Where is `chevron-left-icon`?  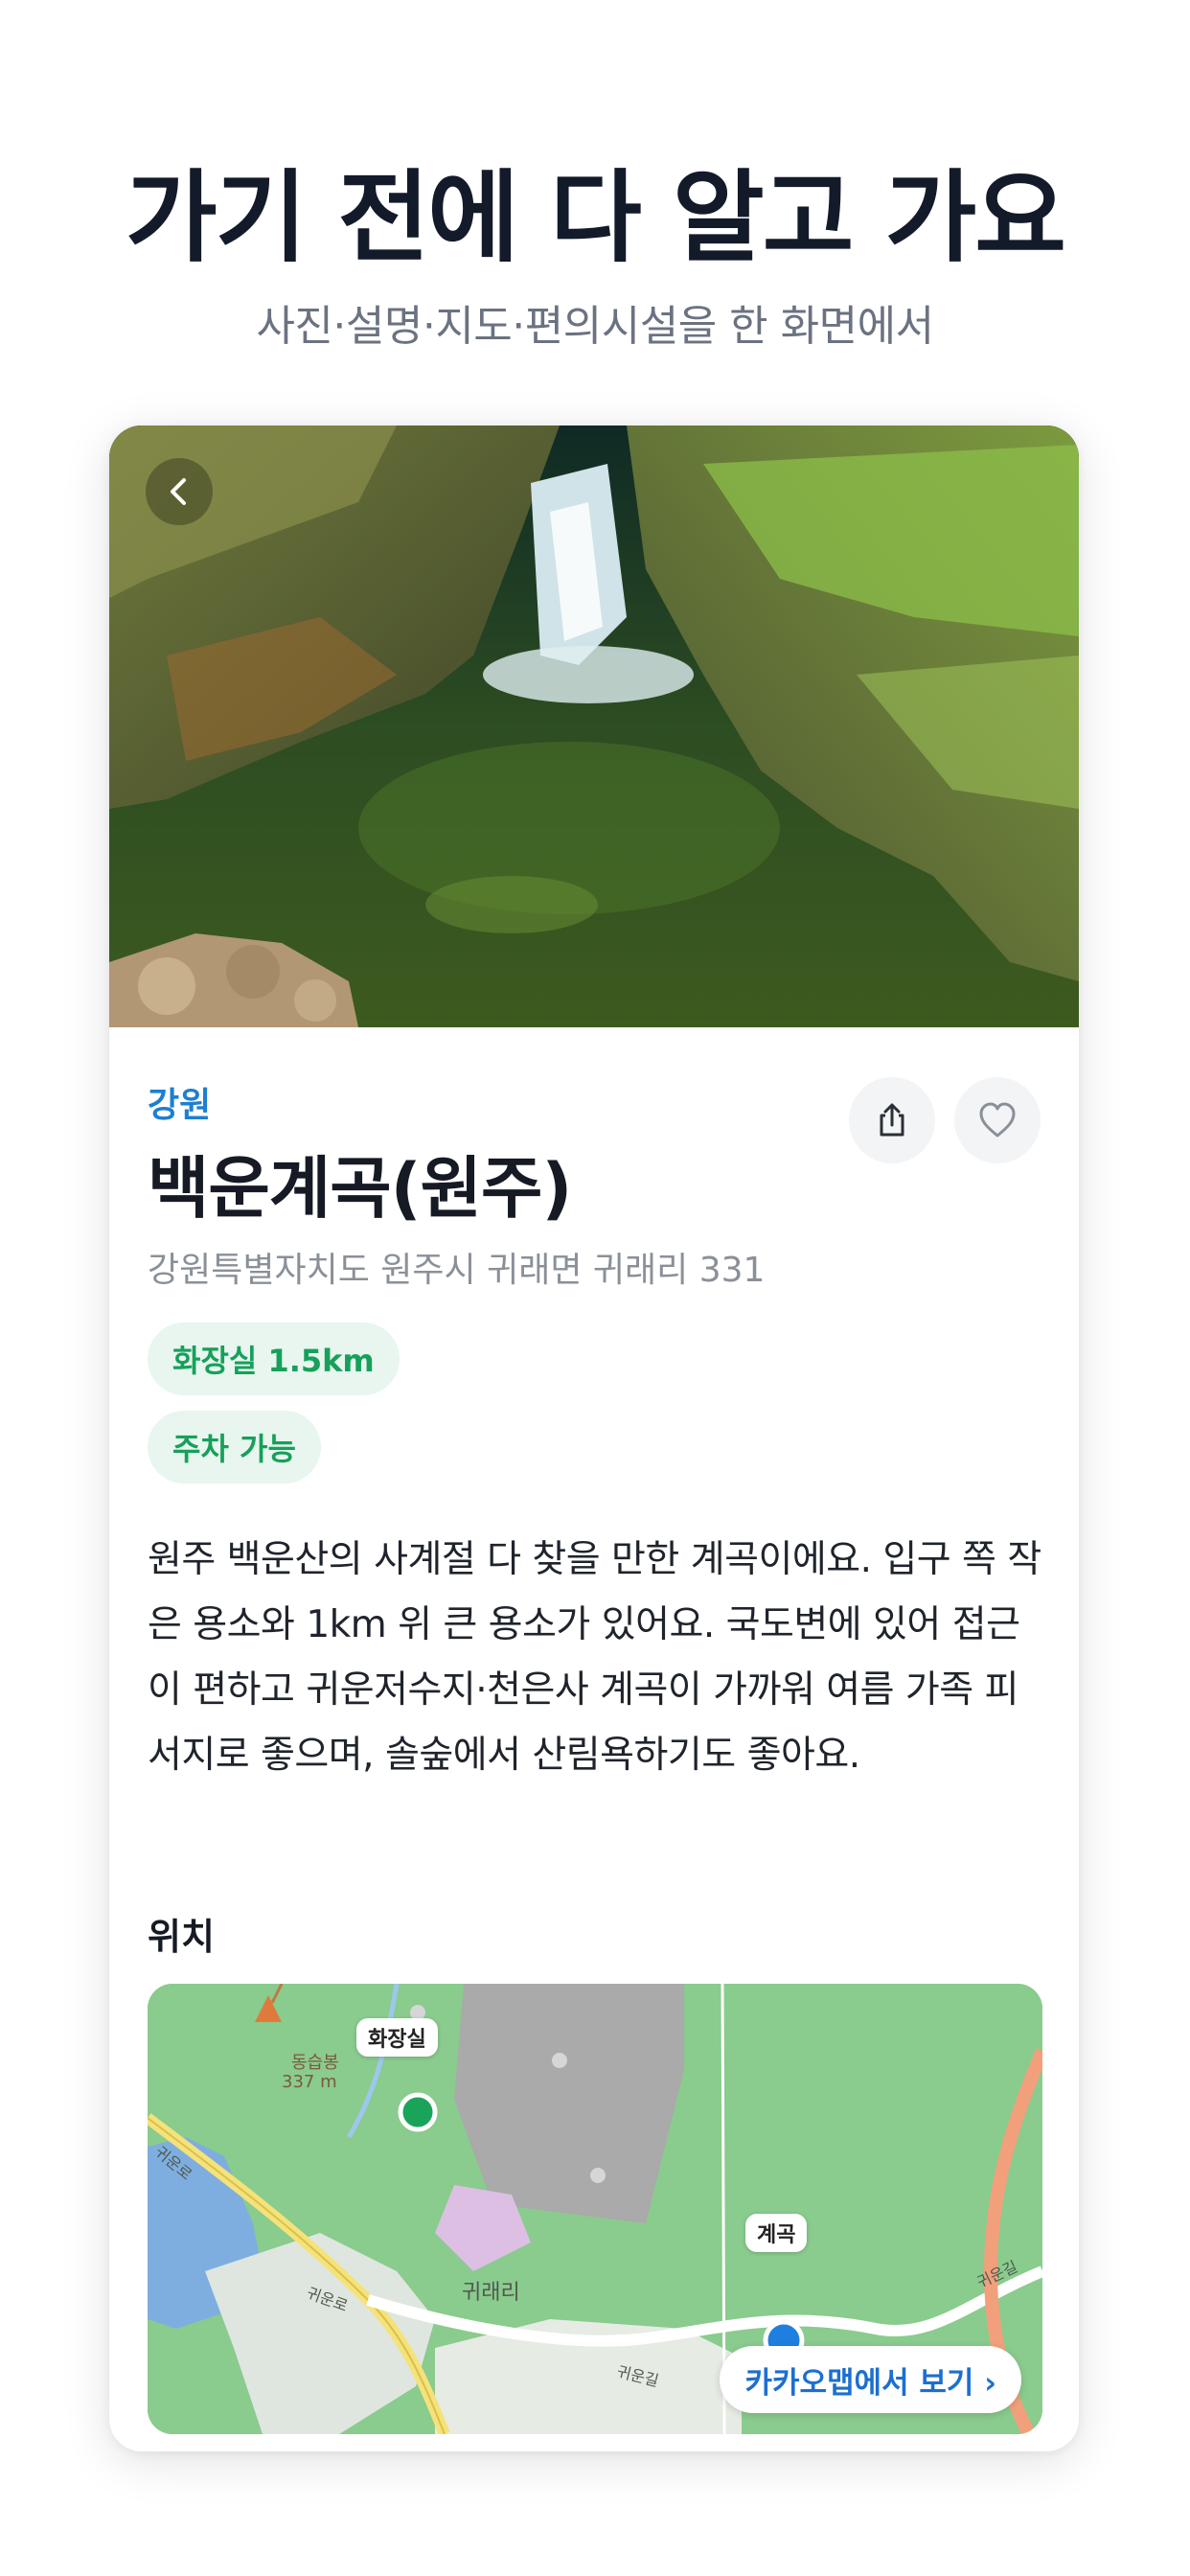
chevron-left-icon is located at coordinates (179, 491).